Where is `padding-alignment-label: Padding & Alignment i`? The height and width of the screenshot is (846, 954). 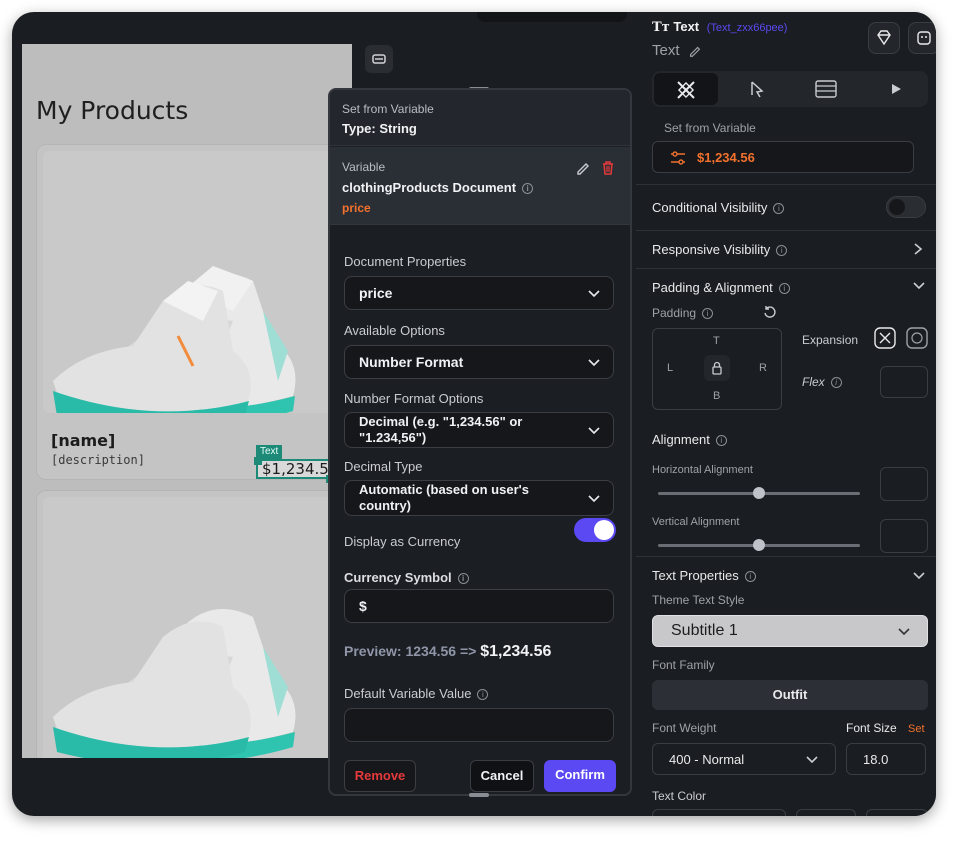 padding-alignment-label: Padding & Alignment i is located at coordinates (721, 287).